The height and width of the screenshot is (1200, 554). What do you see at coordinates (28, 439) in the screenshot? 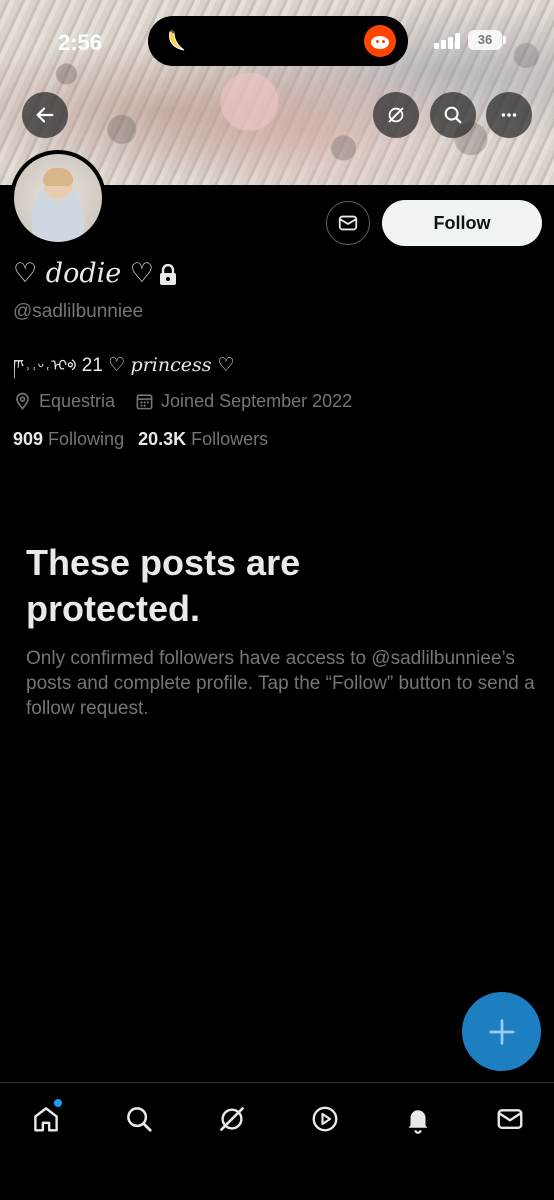
I see `following-count: 909` at bounding box center [28, 439].